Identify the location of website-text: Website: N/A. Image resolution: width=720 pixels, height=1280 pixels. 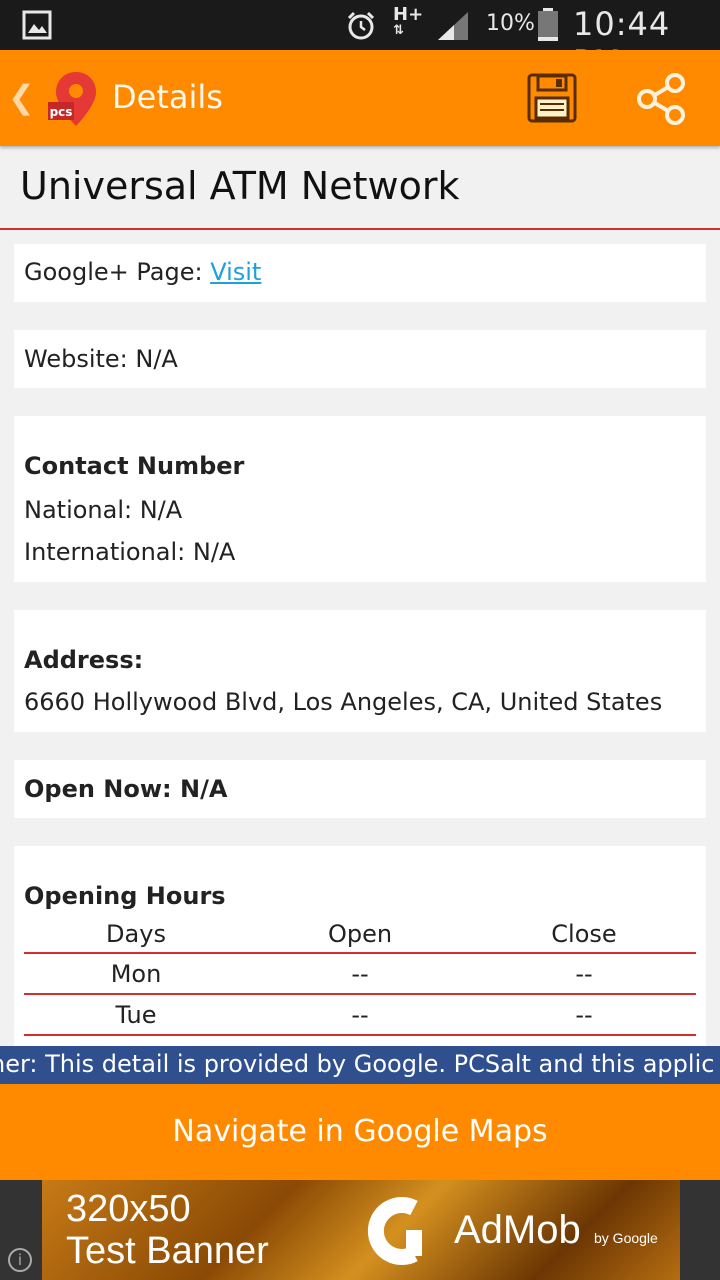
(101, 359).